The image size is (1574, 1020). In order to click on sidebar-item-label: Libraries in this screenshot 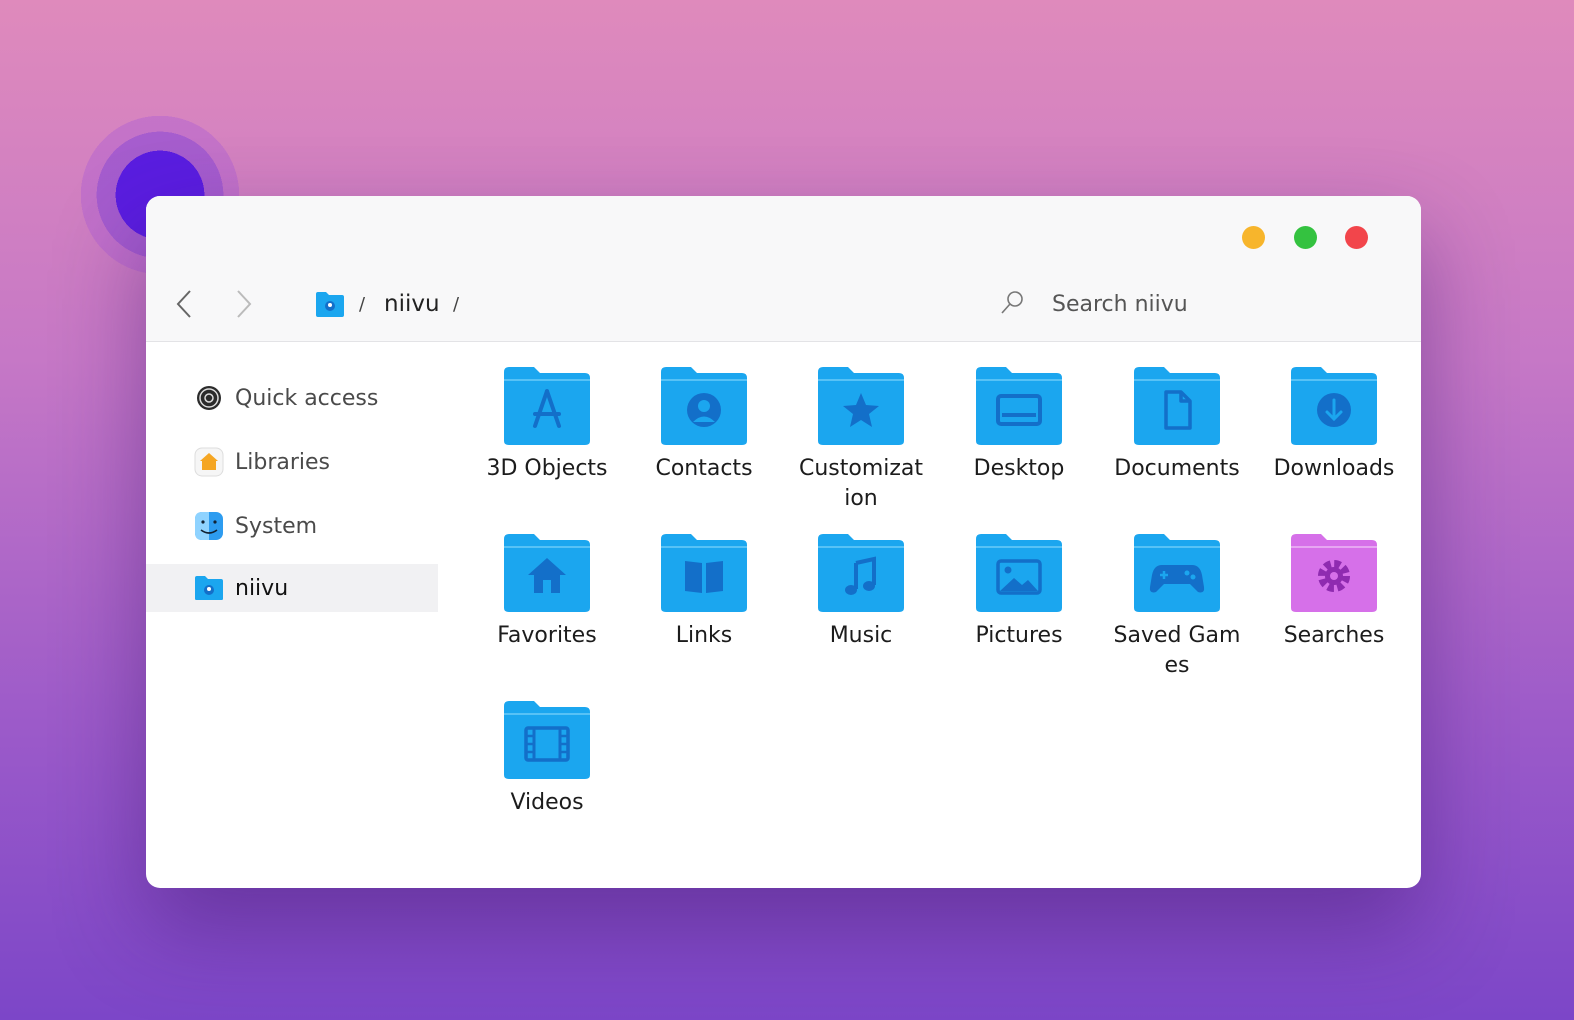, I will do `click(283, 462)`.